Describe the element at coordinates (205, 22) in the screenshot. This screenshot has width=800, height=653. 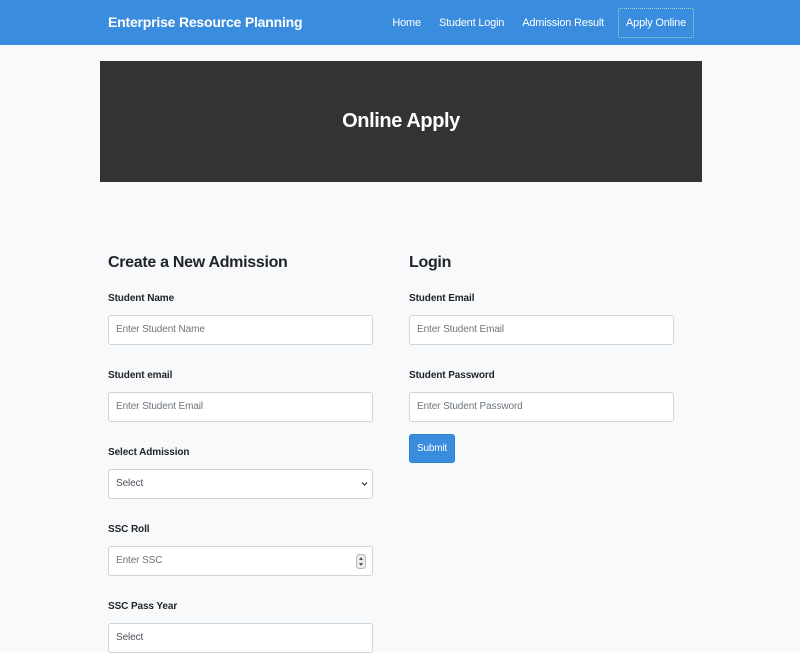
I see `brand-link: Enterprise Resource Planning` at that location.